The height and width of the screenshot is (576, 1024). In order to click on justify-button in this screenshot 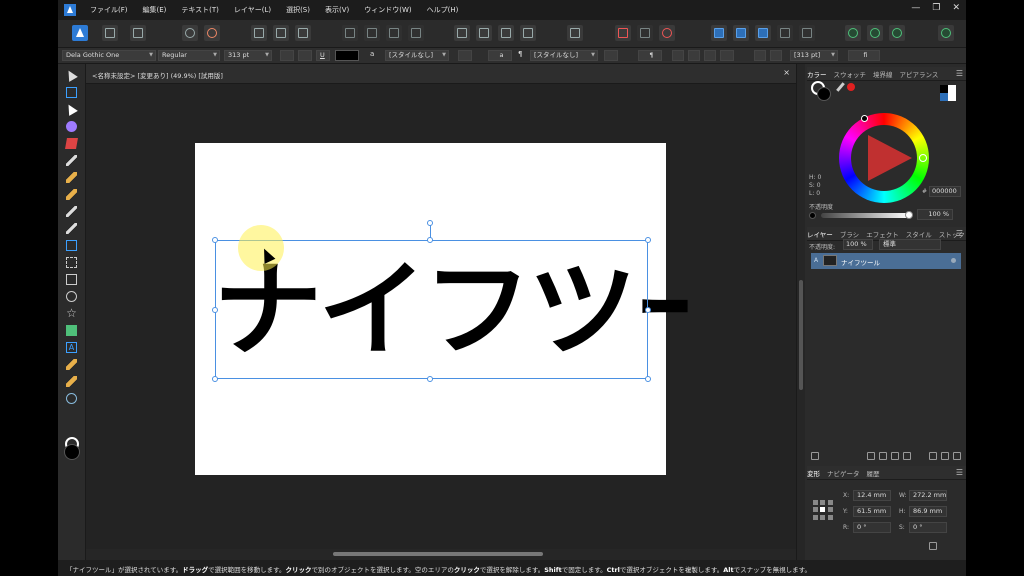, I will do `click(727, 55)`.